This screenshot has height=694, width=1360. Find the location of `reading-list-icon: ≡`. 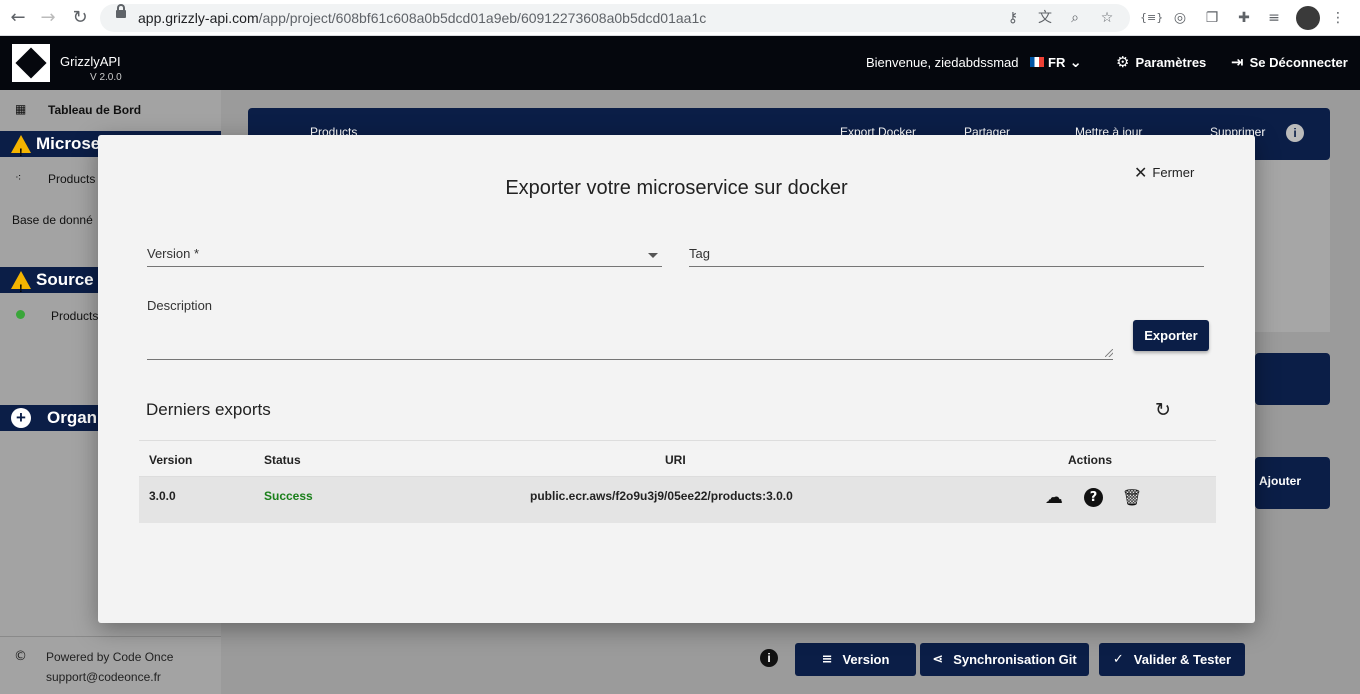

reading-list-icon: ≡ is located at coordinates (1274, 18).